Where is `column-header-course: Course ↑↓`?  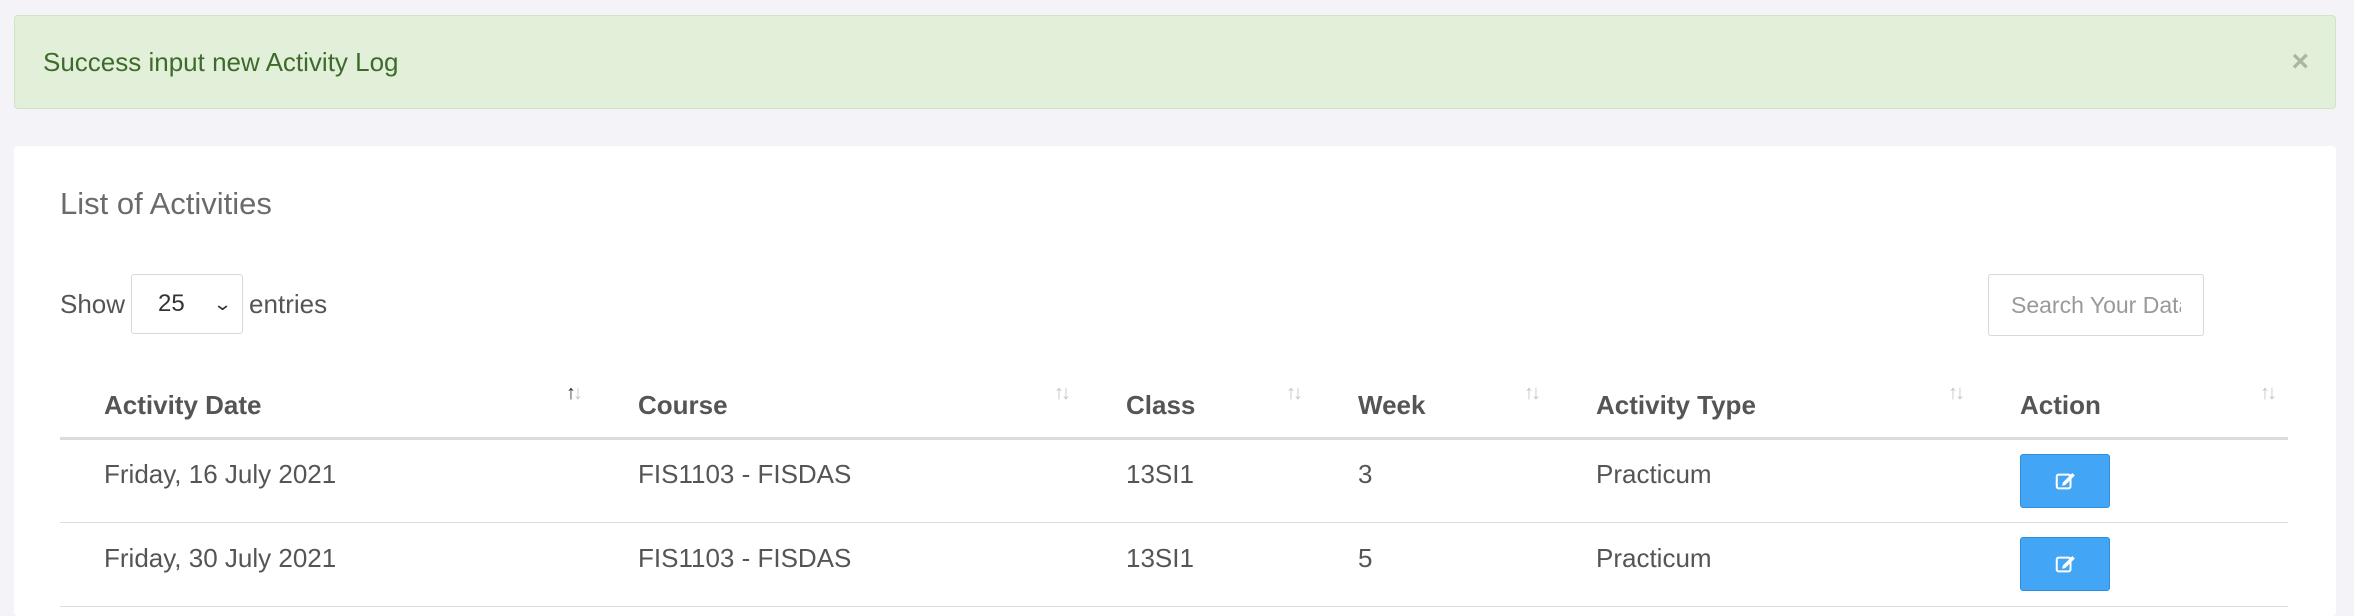
column-header-course: Course ↑↓ is located at coordinates (838, 399).